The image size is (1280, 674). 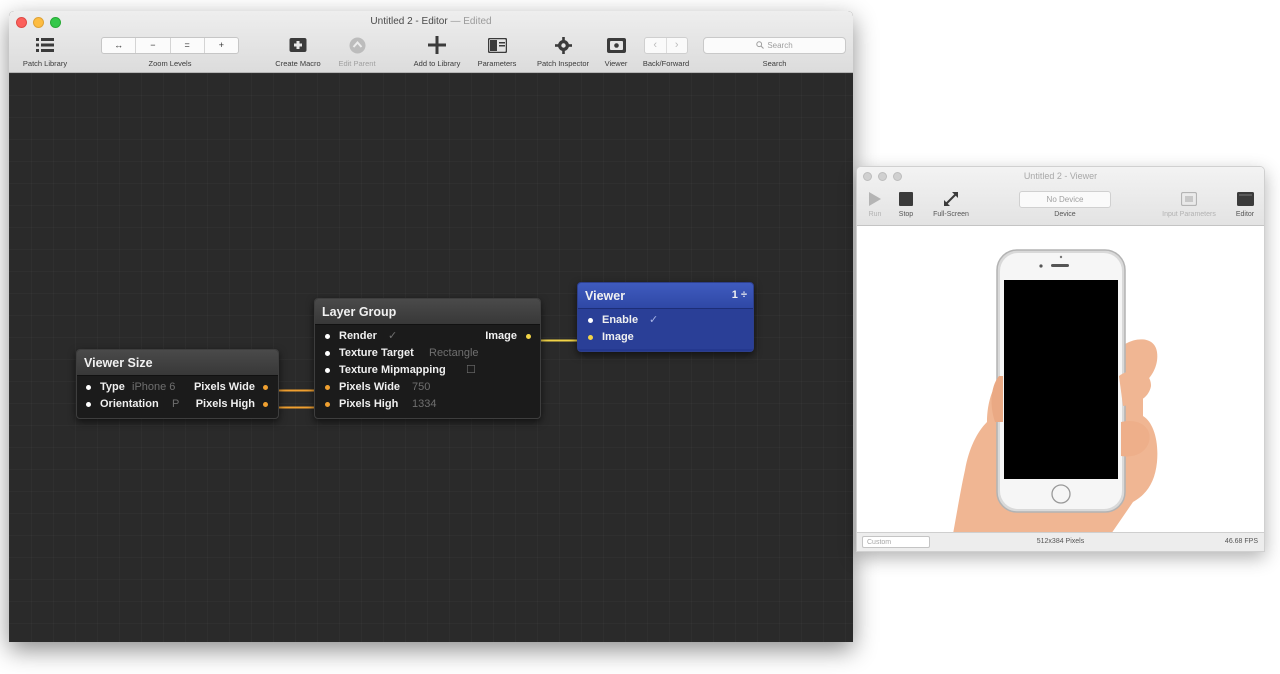 I want to click on add-to-library-button: Add to Library, so click(x=437, y=51).